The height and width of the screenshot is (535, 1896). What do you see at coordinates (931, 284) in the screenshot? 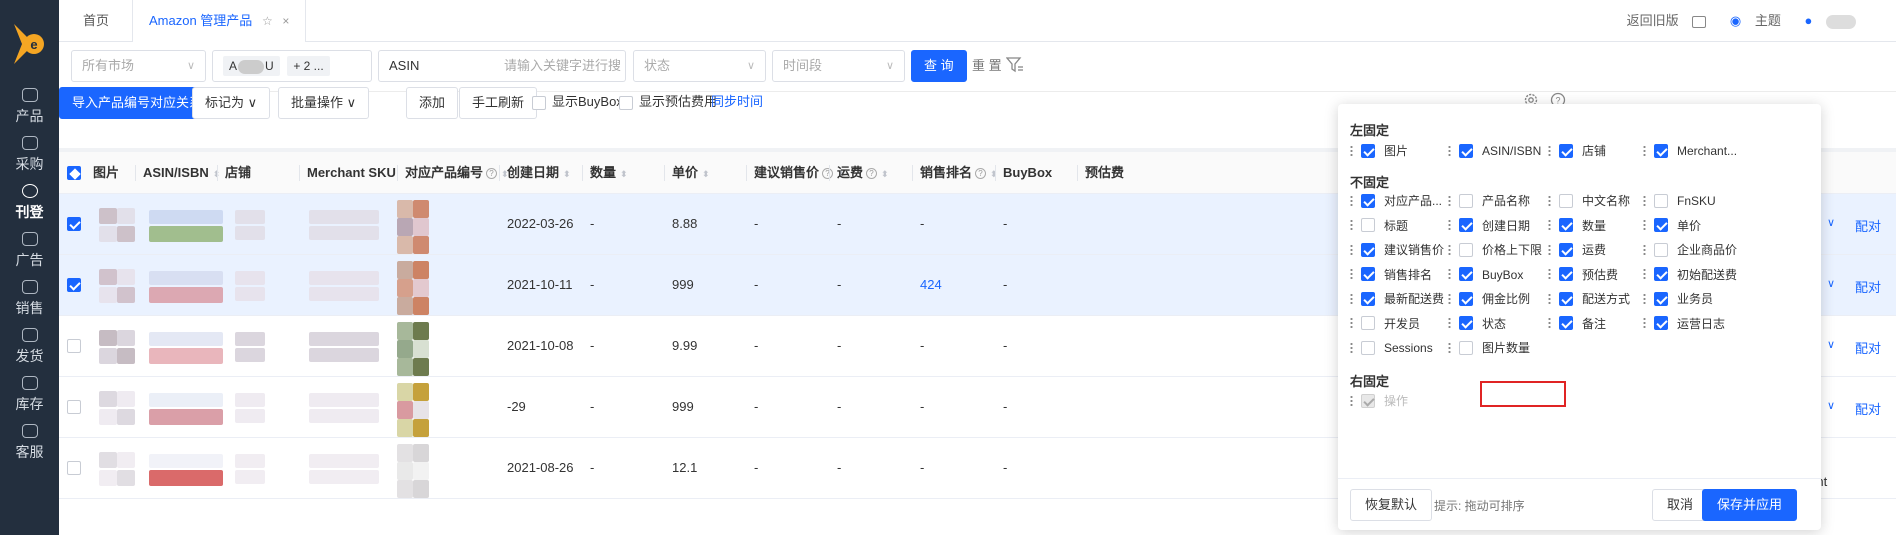
I see `cell-rank: 424` at bounding box center [931, 284].